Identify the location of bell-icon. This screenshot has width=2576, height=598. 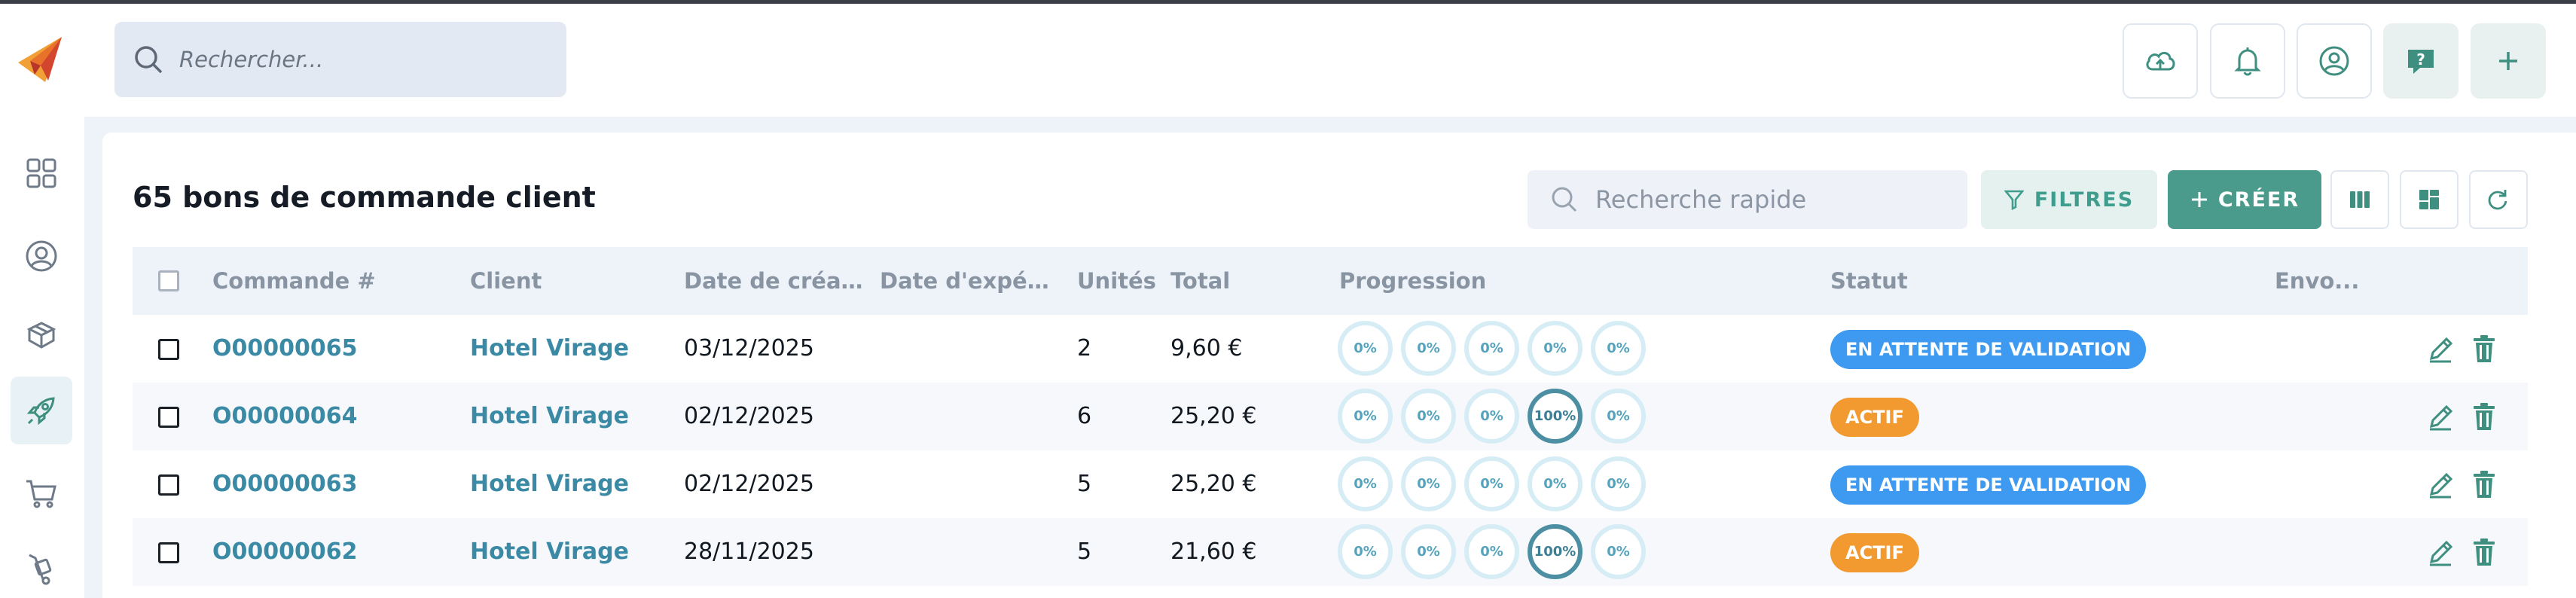
(2247, 61).